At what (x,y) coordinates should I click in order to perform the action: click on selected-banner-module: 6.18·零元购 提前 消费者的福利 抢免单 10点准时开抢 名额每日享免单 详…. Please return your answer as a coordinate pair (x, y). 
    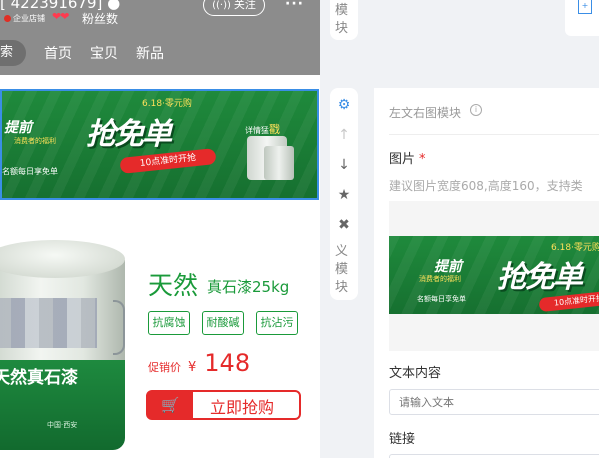
    Looking at the image, I should click on (159, 144).